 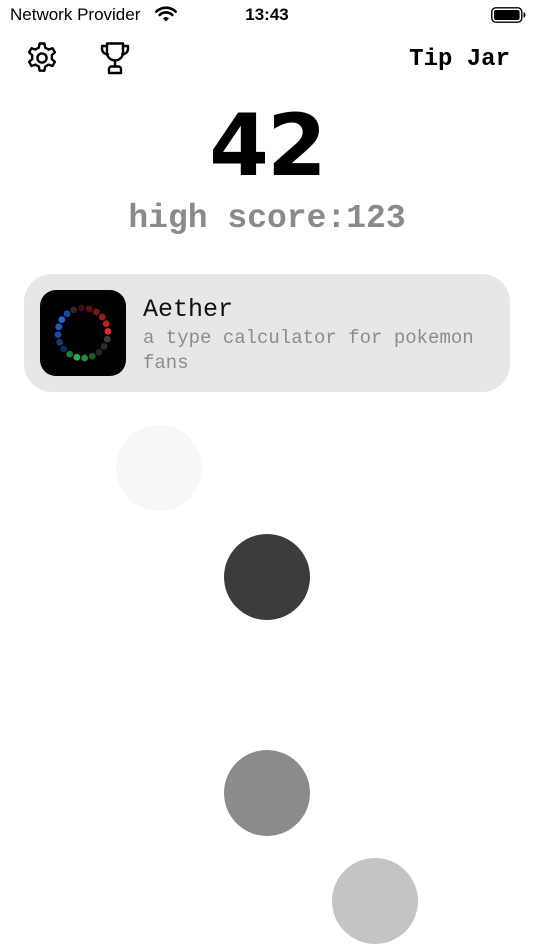 I want to click on promo-app-description: a type calculator for pokemon fans, so click(x=308, y=350).